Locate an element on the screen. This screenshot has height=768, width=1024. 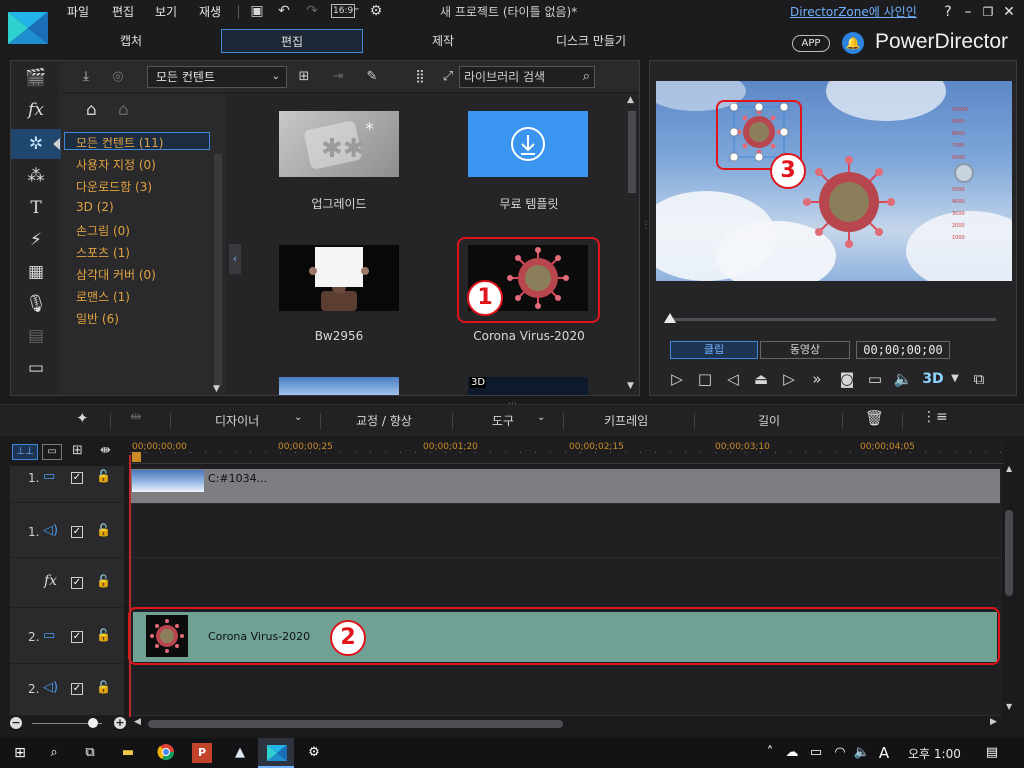
split-icon: ⏏ is located at coordinates (761, 379).